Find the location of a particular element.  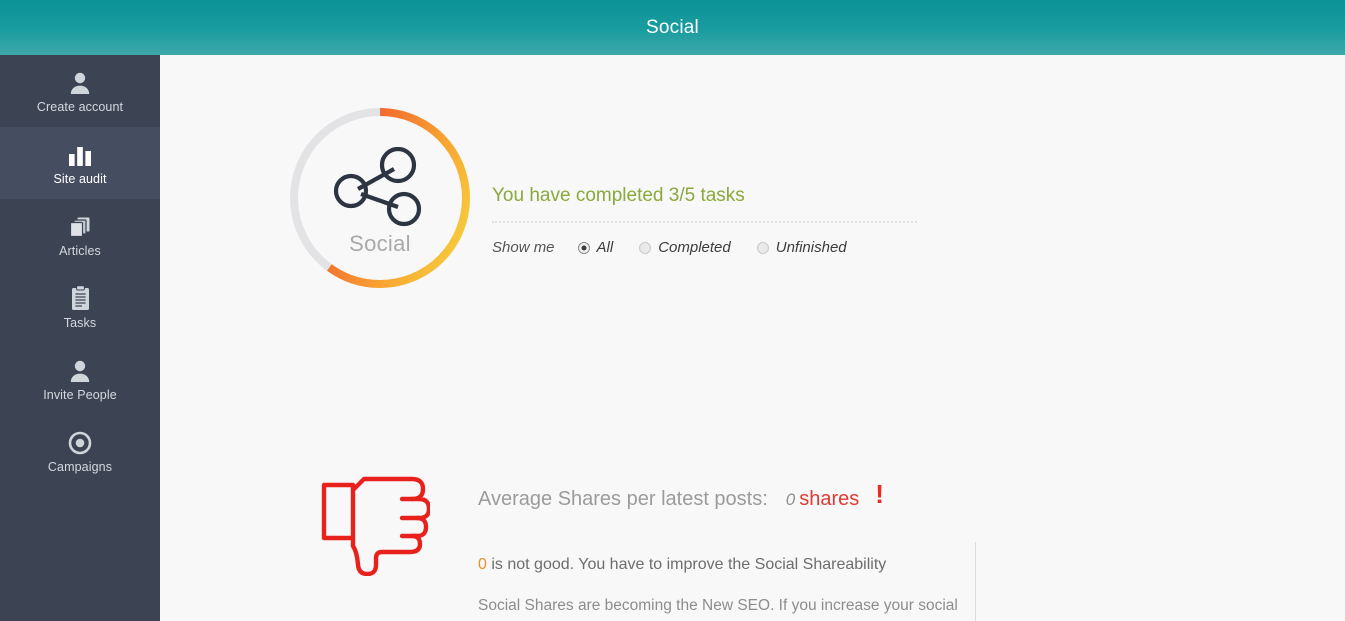

page-title: Social is located at coordinates (672, 27).